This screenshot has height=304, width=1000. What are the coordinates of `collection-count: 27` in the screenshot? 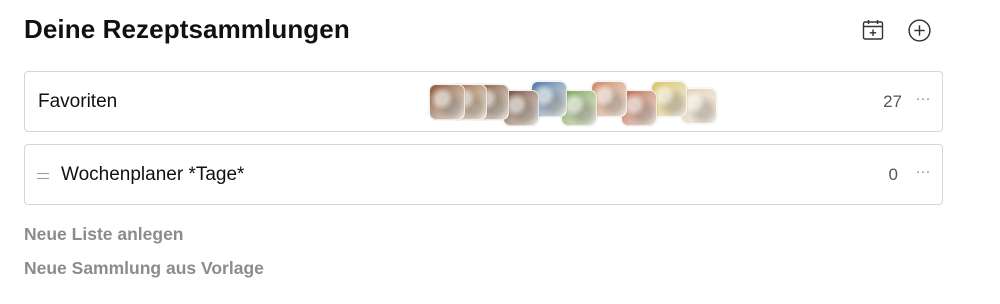 It's located at (892, 101).